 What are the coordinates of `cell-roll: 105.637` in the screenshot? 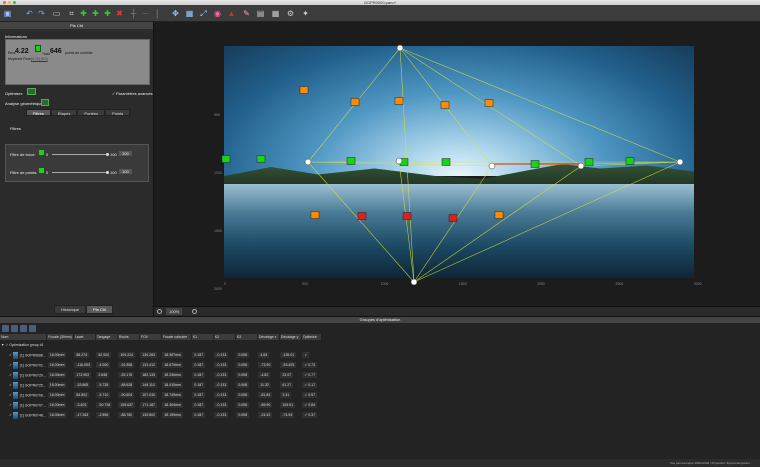 It's located at (126, 405).